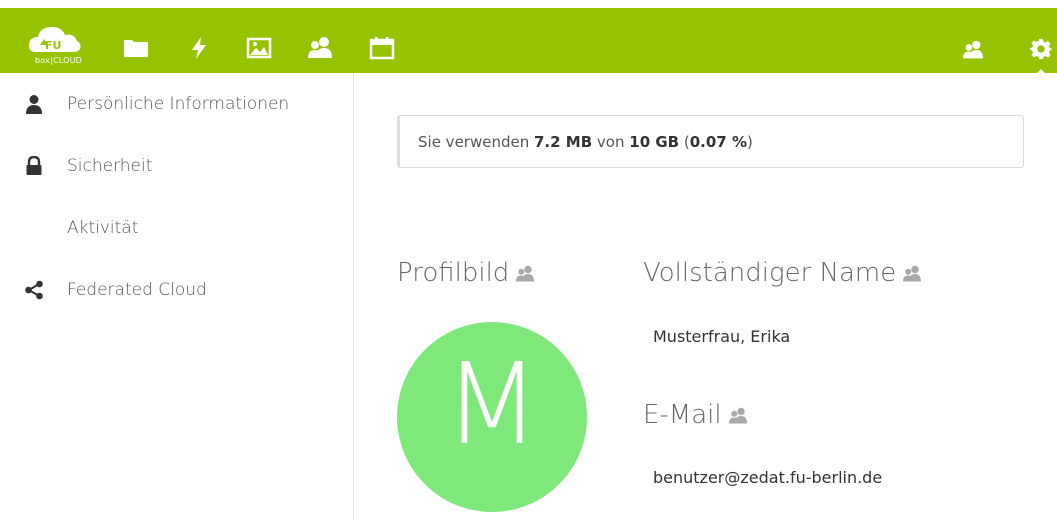 The height and width of the screenshot is (520, 1057). I want to click on sidebar-item-label: Aktivität, so click(103, 228).